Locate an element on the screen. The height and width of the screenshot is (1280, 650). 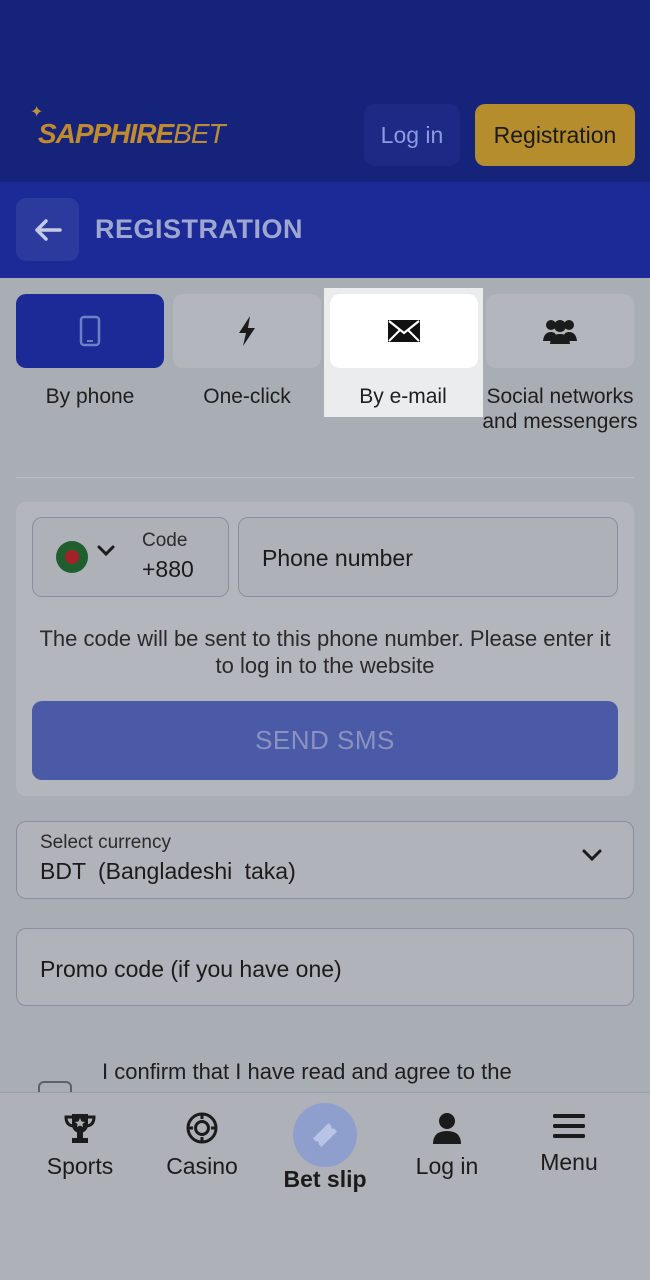
nav-bet-slip-label: Bet slip is located at coordinates (325, 1179).